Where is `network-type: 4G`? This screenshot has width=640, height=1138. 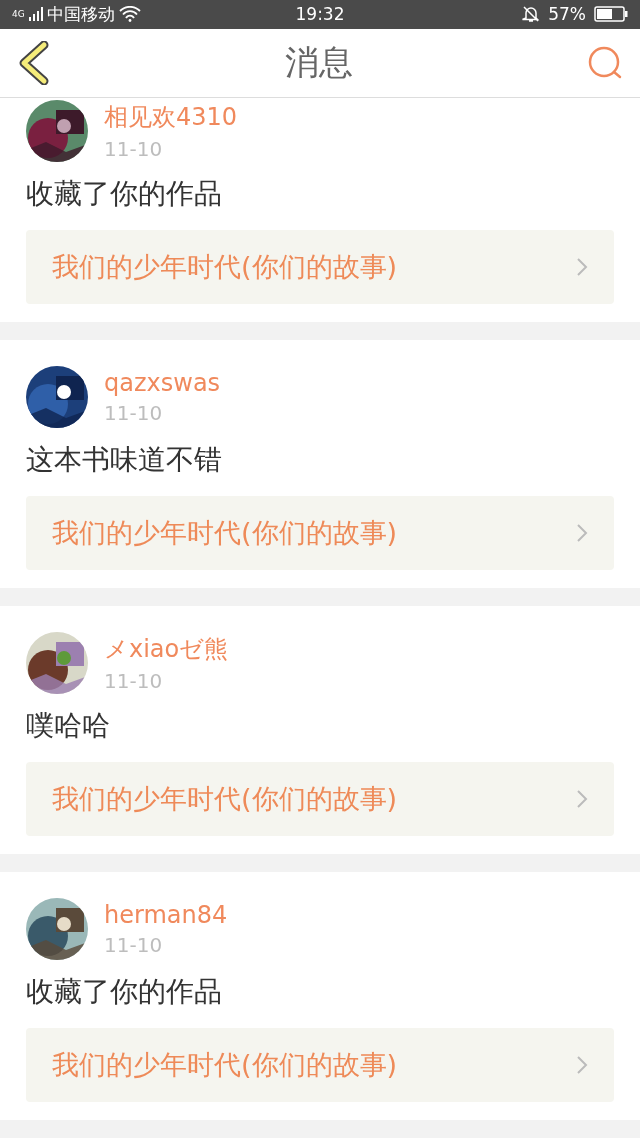 network-type: 4G is located at coordinates (18, 14).